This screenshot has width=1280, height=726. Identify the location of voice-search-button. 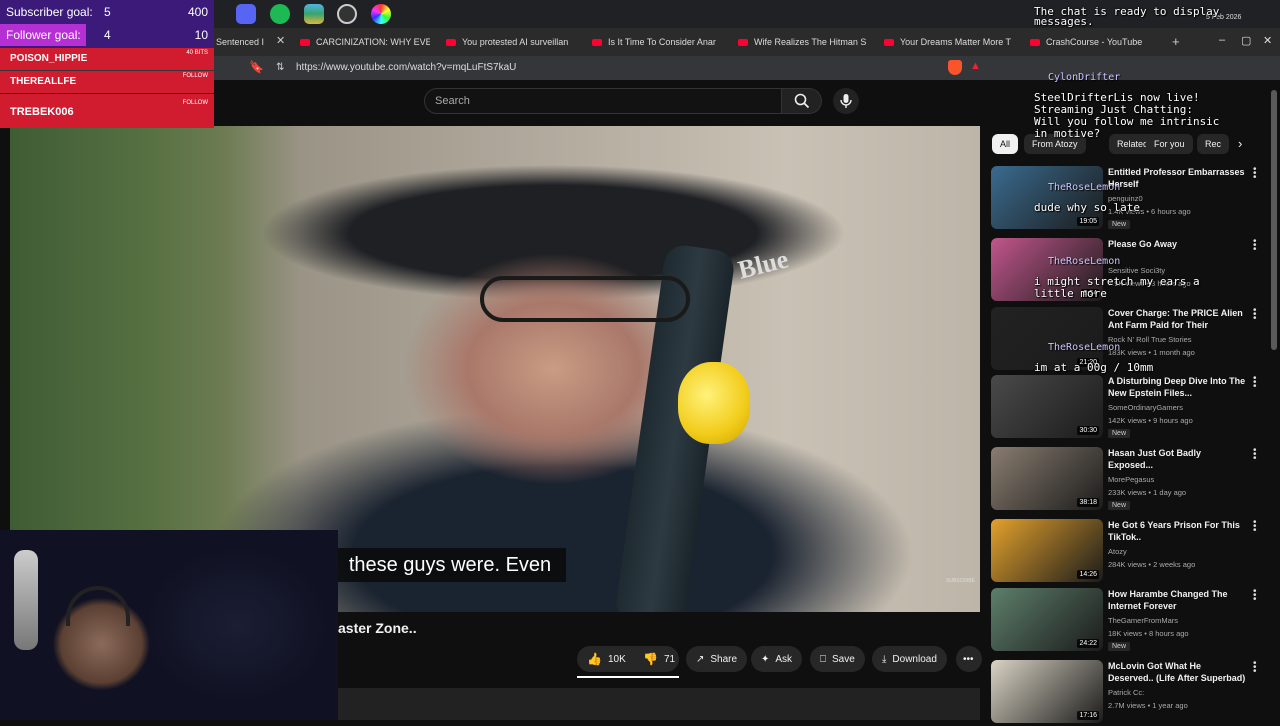
(846, 101).